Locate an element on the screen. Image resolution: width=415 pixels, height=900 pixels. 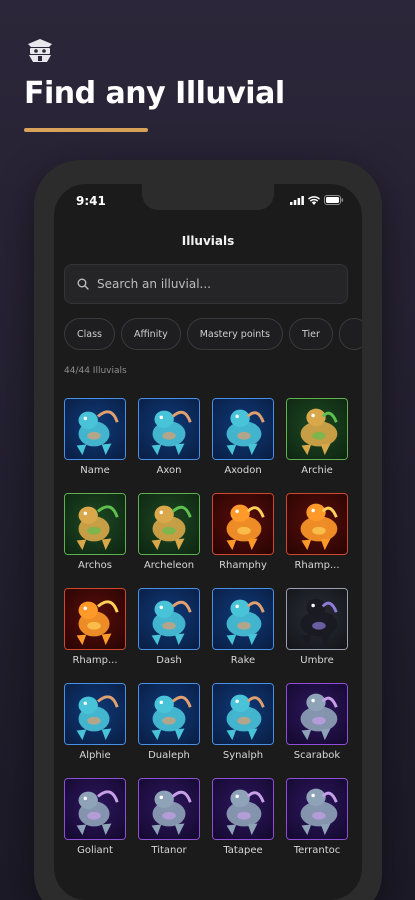
illuvial-card: Axon is located at coordinates (169, 445).